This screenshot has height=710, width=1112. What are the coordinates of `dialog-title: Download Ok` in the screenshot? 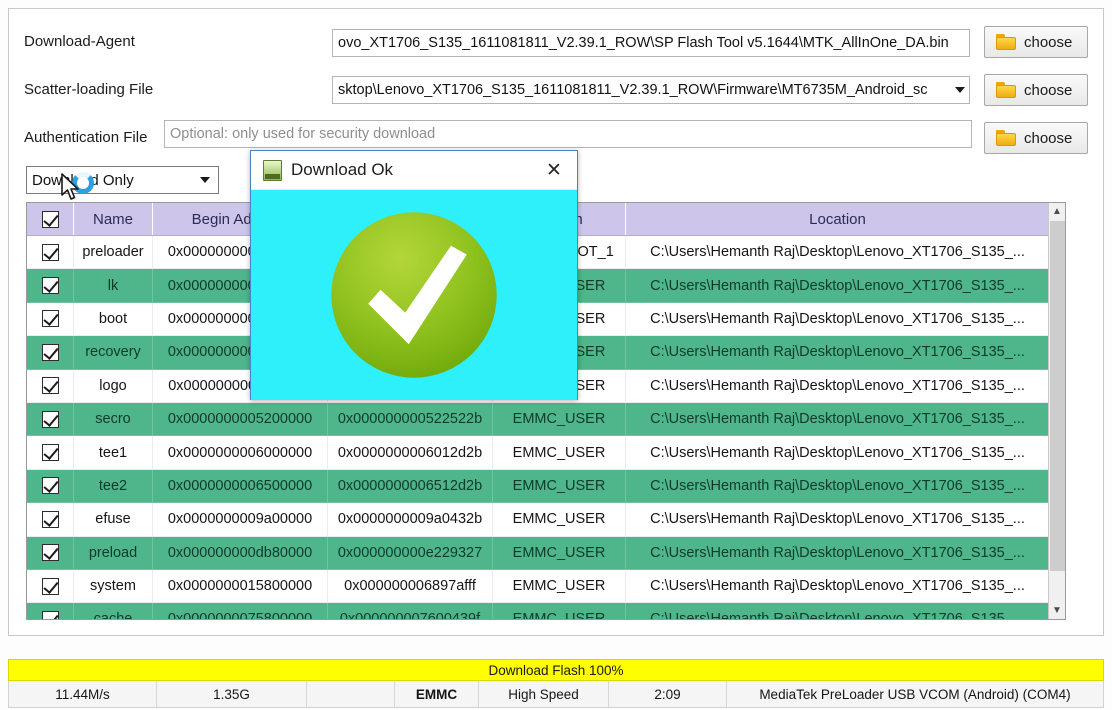 It's located at (342, 169).